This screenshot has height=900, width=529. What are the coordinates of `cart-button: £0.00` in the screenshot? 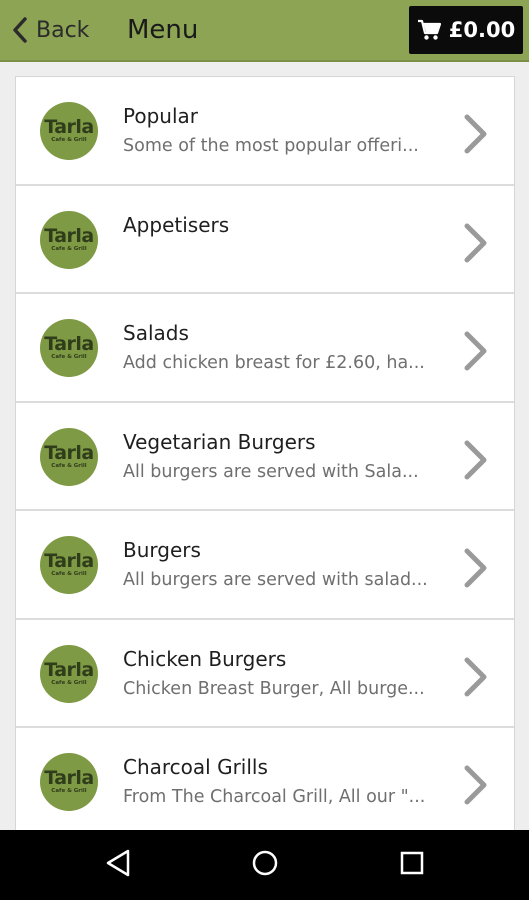 It's located at (466, 30).